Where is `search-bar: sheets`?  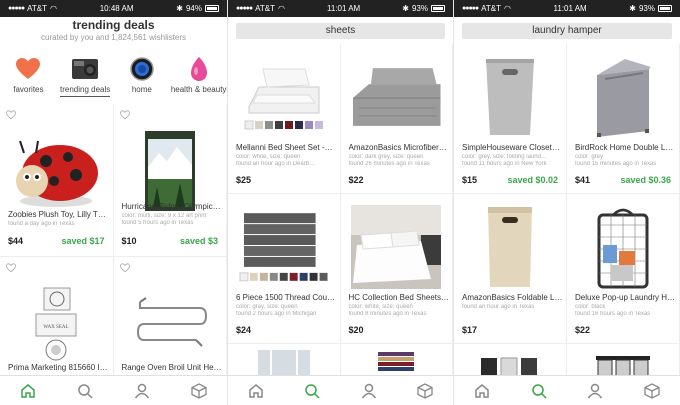
search-bar: sheets is located at coordinates (340, 31).